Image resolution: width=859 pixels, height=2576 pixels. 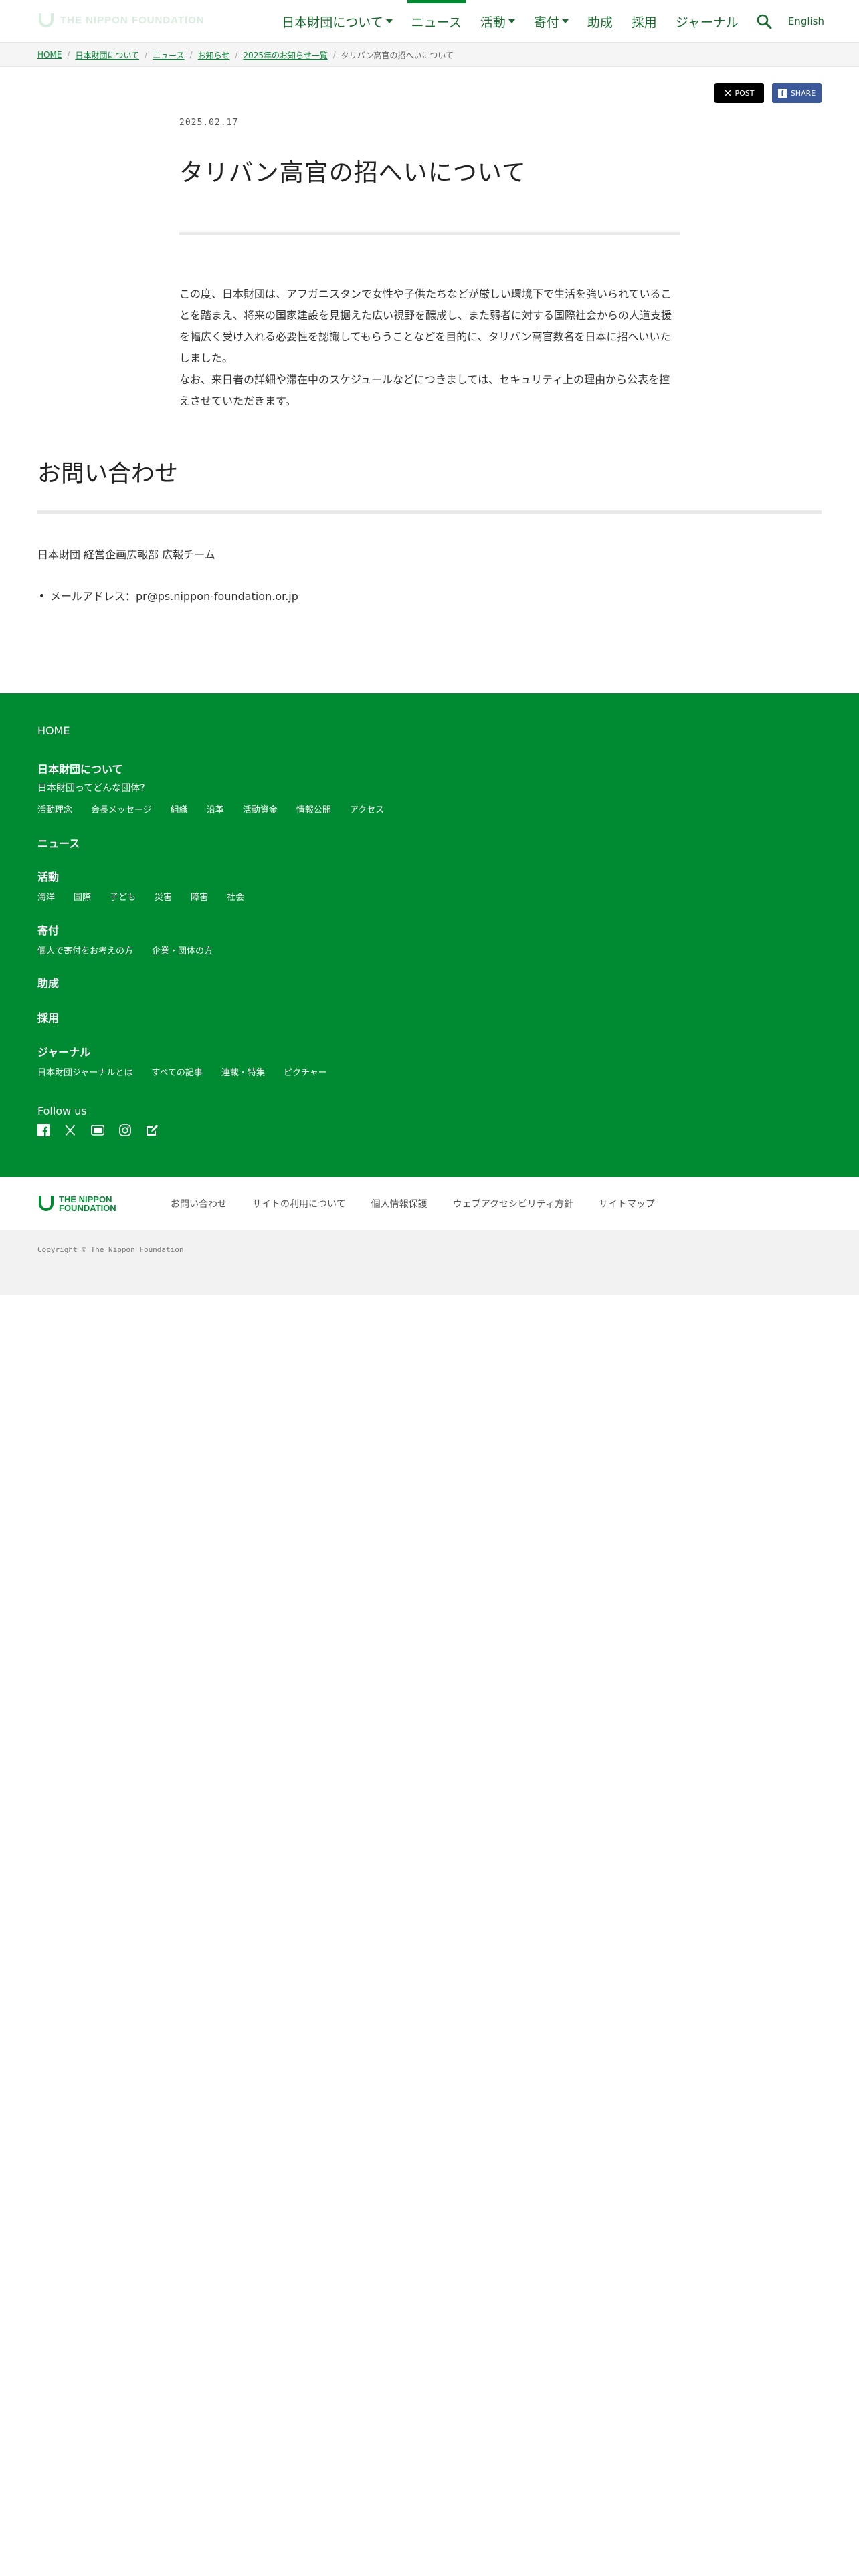 I want to click on footer-link: 個人で寄付をお考えの方, so click(x=85, y=950).